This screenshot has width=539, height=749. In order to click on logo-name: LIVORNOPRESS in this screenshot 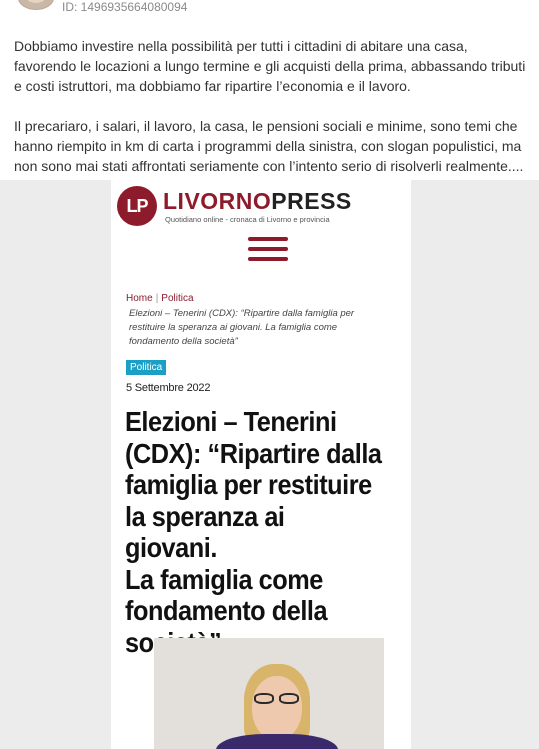, I will do `click(257, 201)`.